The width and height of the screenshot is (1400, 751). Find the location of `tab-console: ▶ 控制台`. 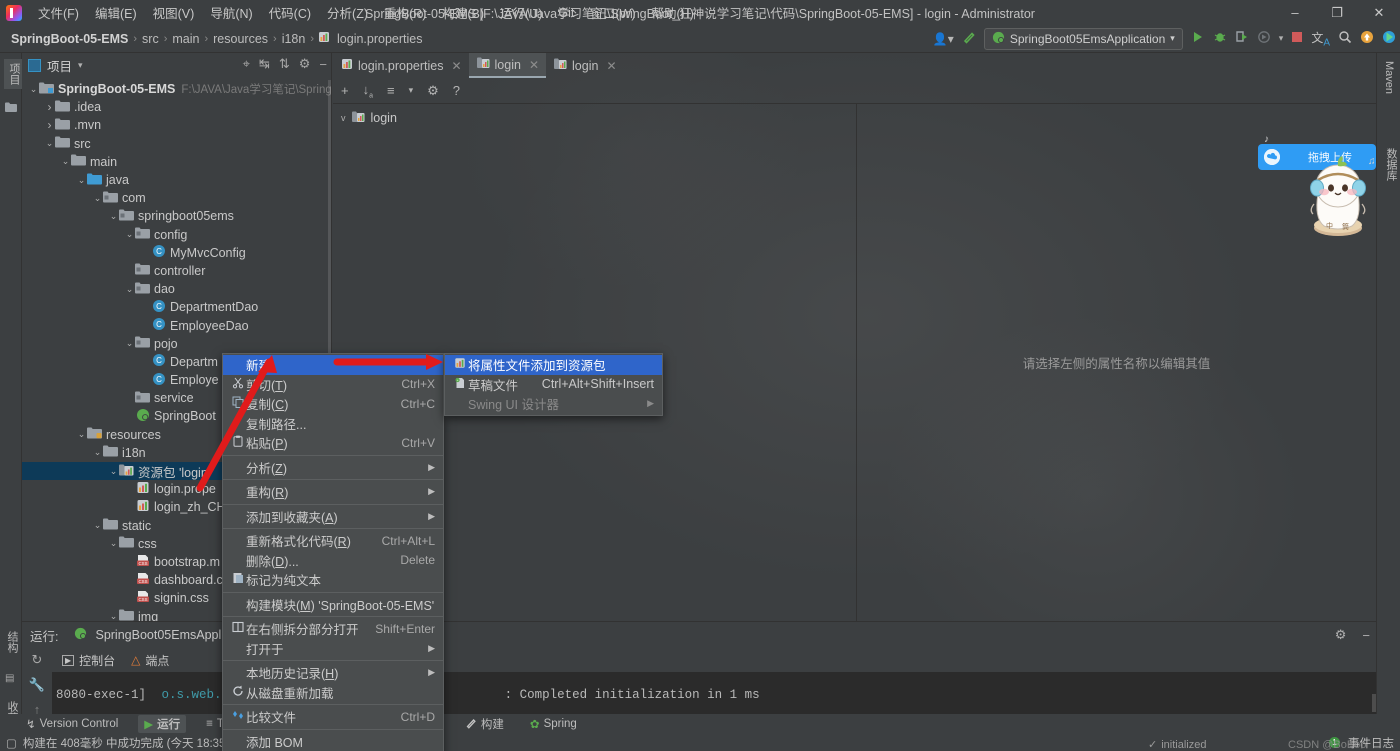

tab-console: ▶ 控制台 is located at coordinates (88, 660).